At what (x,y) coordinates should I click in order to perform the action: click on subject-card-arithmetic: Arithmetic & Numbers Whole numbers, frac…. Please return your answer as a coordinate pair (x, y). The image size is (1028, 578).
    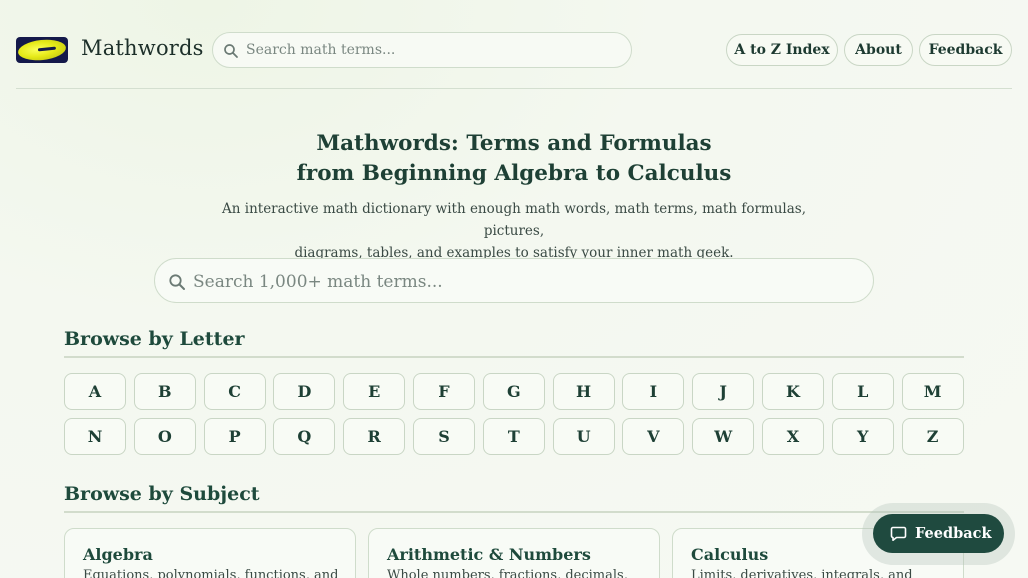
    Looking at the image, I should click on (514, 553).